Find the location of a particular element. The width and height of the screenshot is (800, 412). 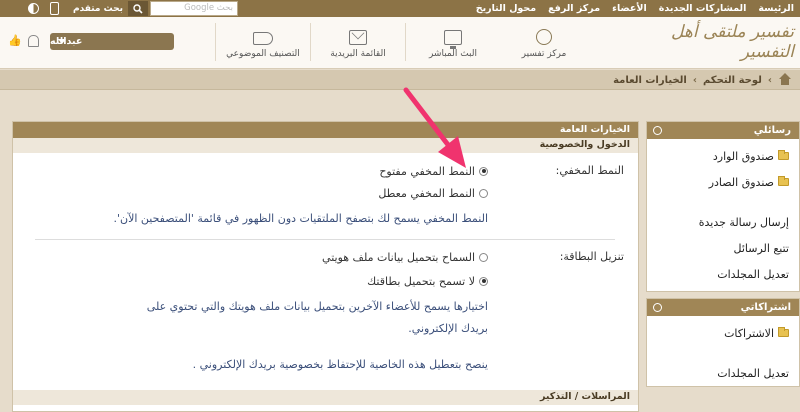

globe-icon is located at coordinates (544, 37).